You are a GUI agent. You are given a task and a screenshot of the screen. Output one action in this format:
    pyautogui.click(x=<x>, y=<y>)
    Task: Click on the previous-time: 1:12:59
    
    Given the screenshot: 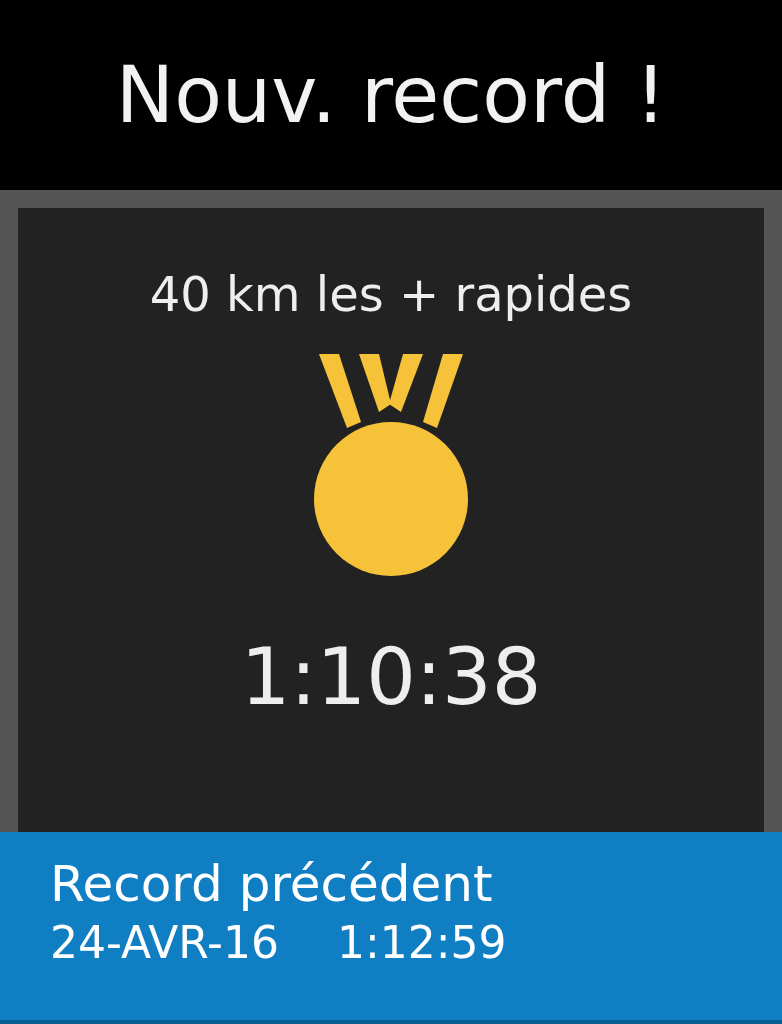 What is the action you would take?
    pyautogui.click(x=421, y=943)
    